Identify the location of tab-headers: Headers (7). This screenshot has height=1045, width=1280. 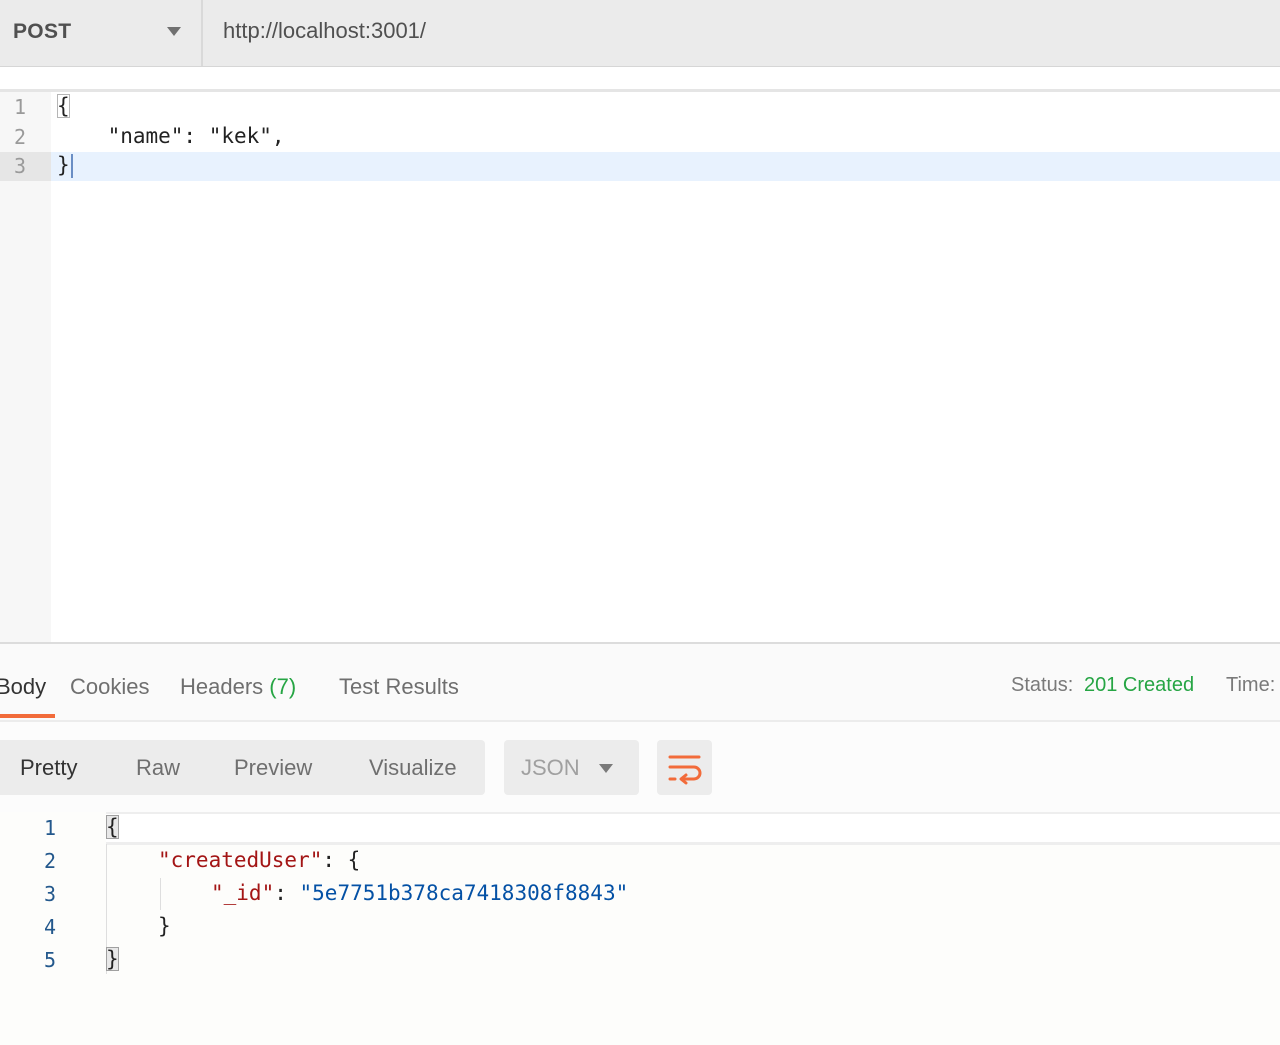
(238, 687).